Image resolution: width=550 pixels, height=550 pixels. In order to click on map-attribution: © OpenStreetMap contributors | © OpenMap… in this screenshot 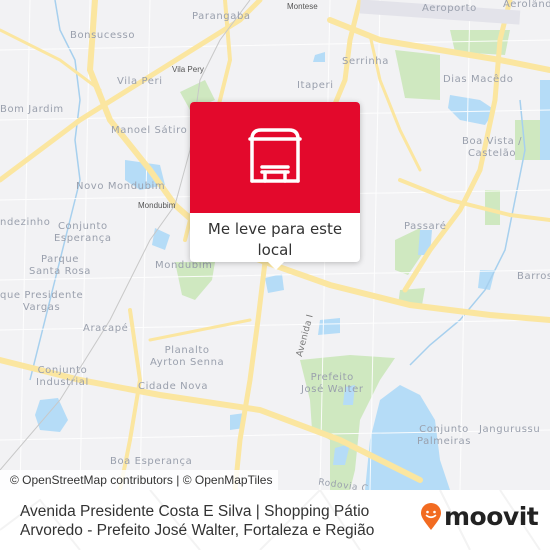, I will do `click(139, 480)`.